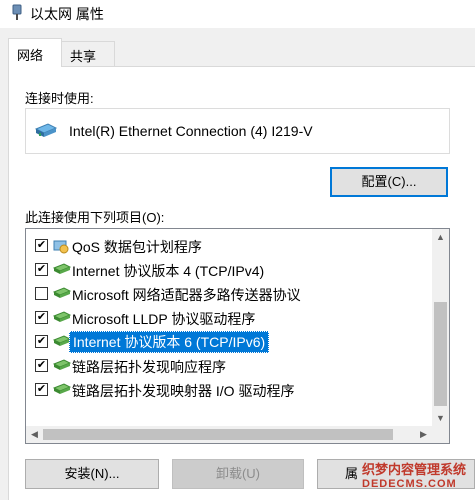  I want to click on vertical-scrollbar: ▲ ▼, so click(440, 328).